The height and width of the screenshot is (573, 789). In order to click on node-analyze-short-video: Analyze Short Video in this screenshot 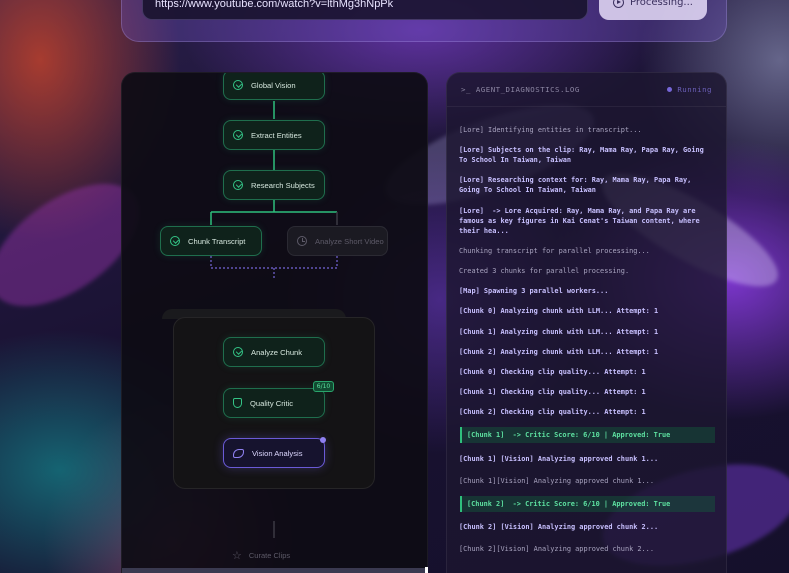, I will do `click(337, 241)`.